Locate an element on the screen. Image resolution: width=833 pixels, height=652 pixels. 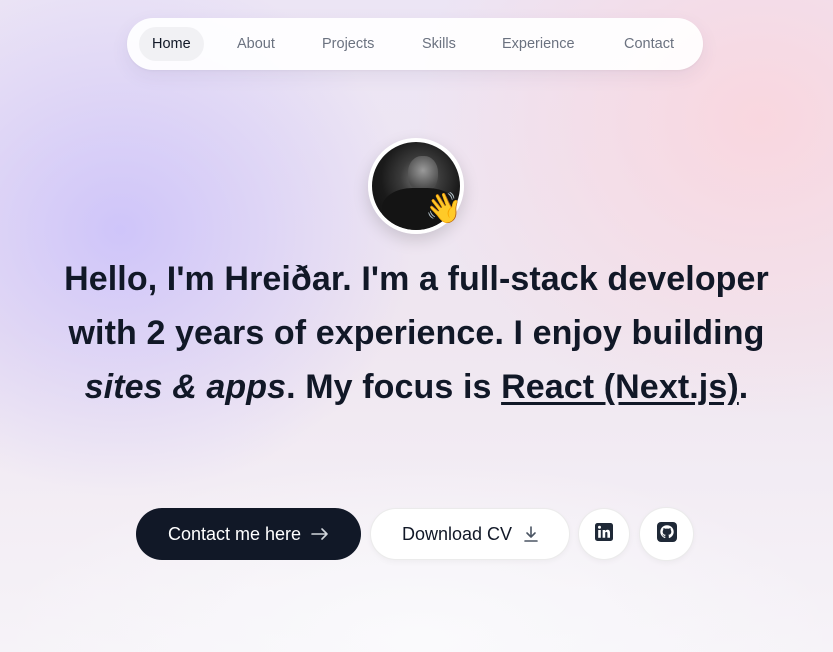
arrow-right-icon is located at coordinates (320, 534).